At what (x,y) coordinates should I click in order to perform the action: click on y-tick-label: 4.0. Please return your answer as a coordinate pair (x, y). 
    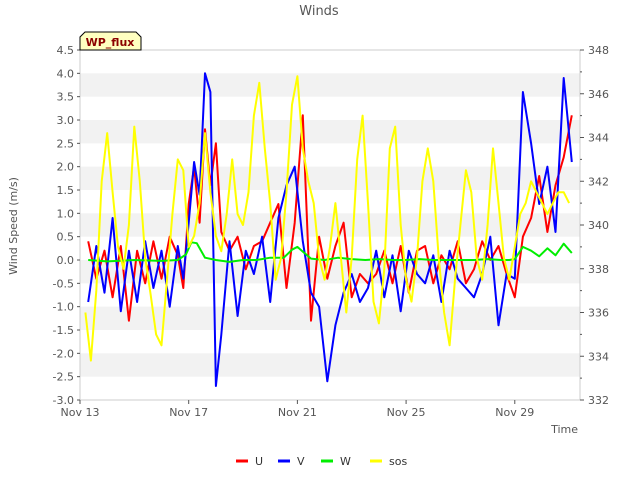
    Looking at the image, I should click on (66, 73).